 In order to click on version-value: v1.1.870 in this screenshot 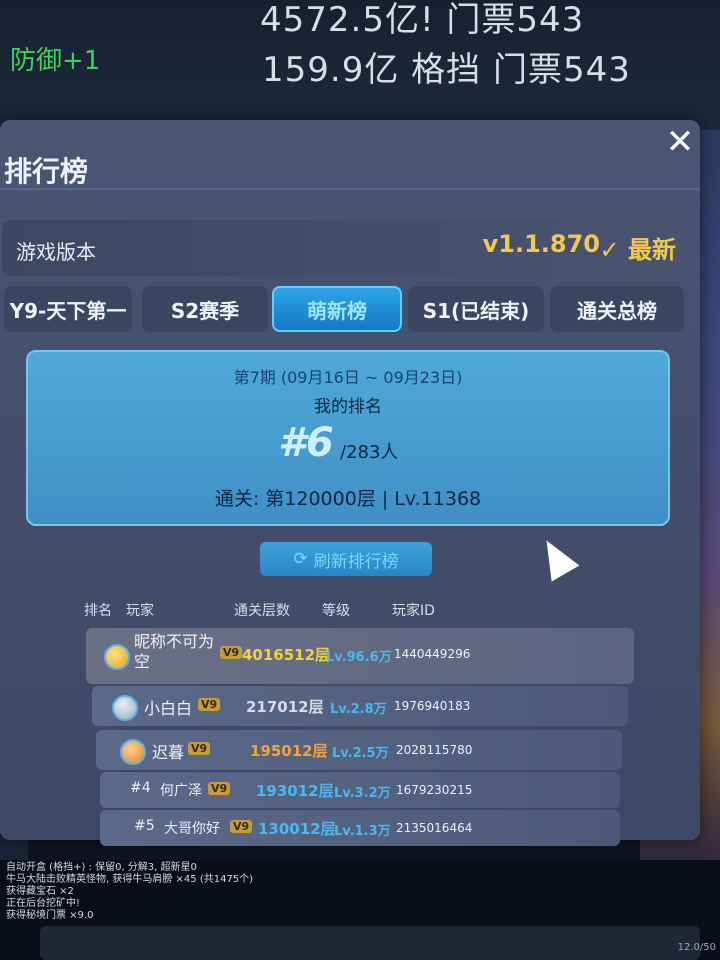, I will do `click(541, 244)`.